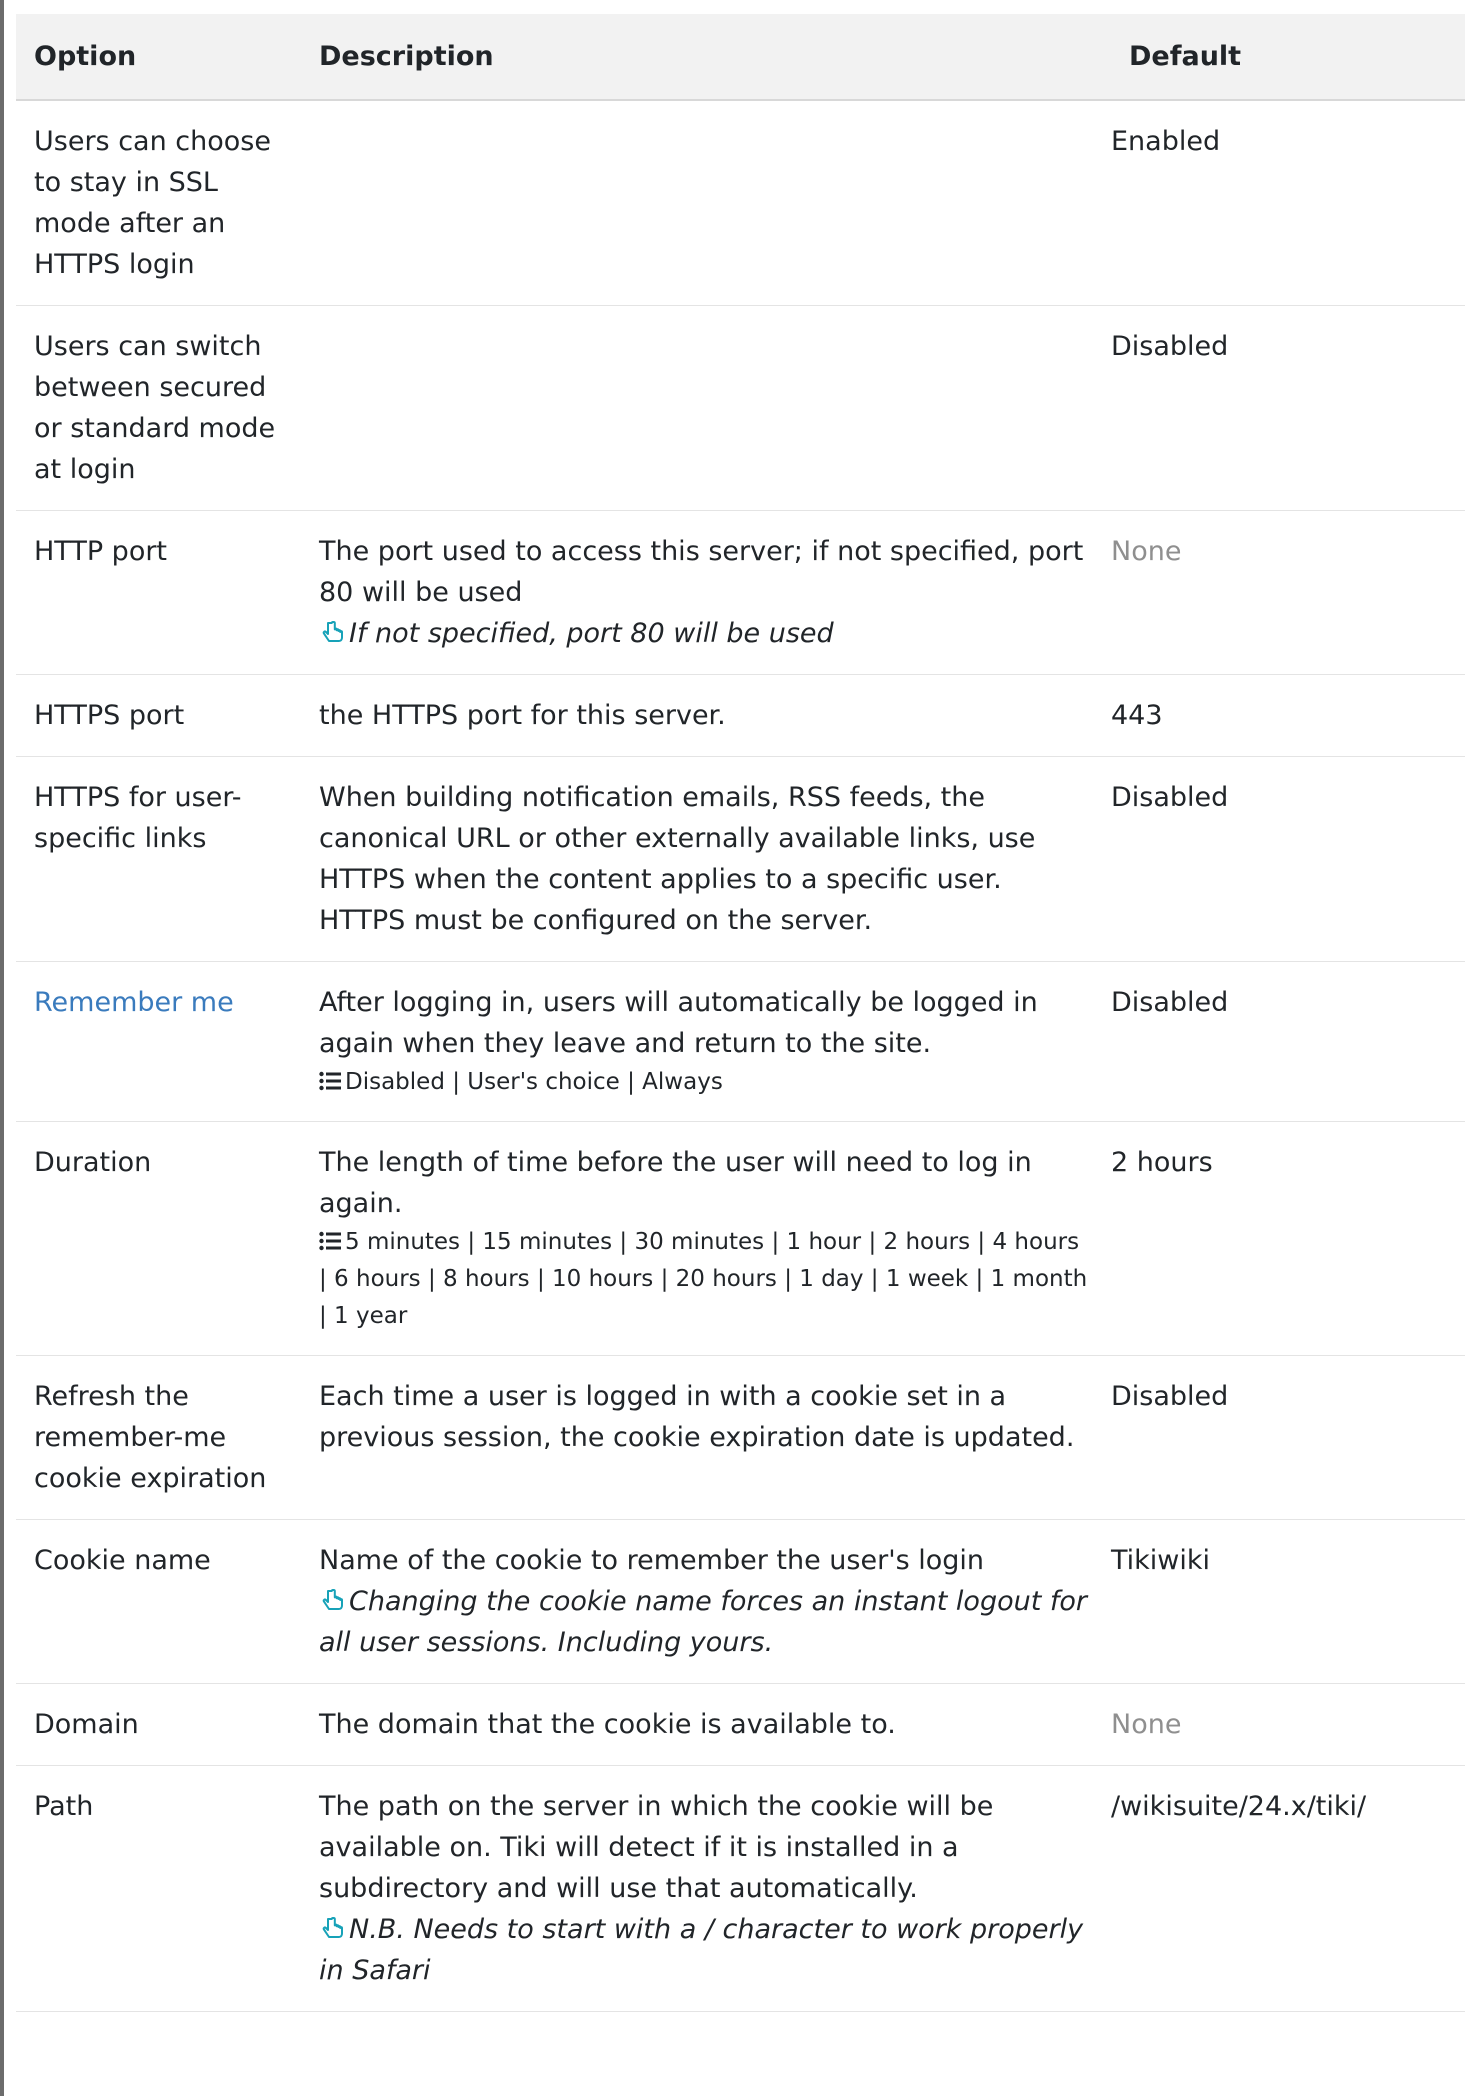 The height and width of the screenshot is (2096, 1465). I want to click on option-default: /wikisuite/24.x/tiki/, so click(1239, 1806).